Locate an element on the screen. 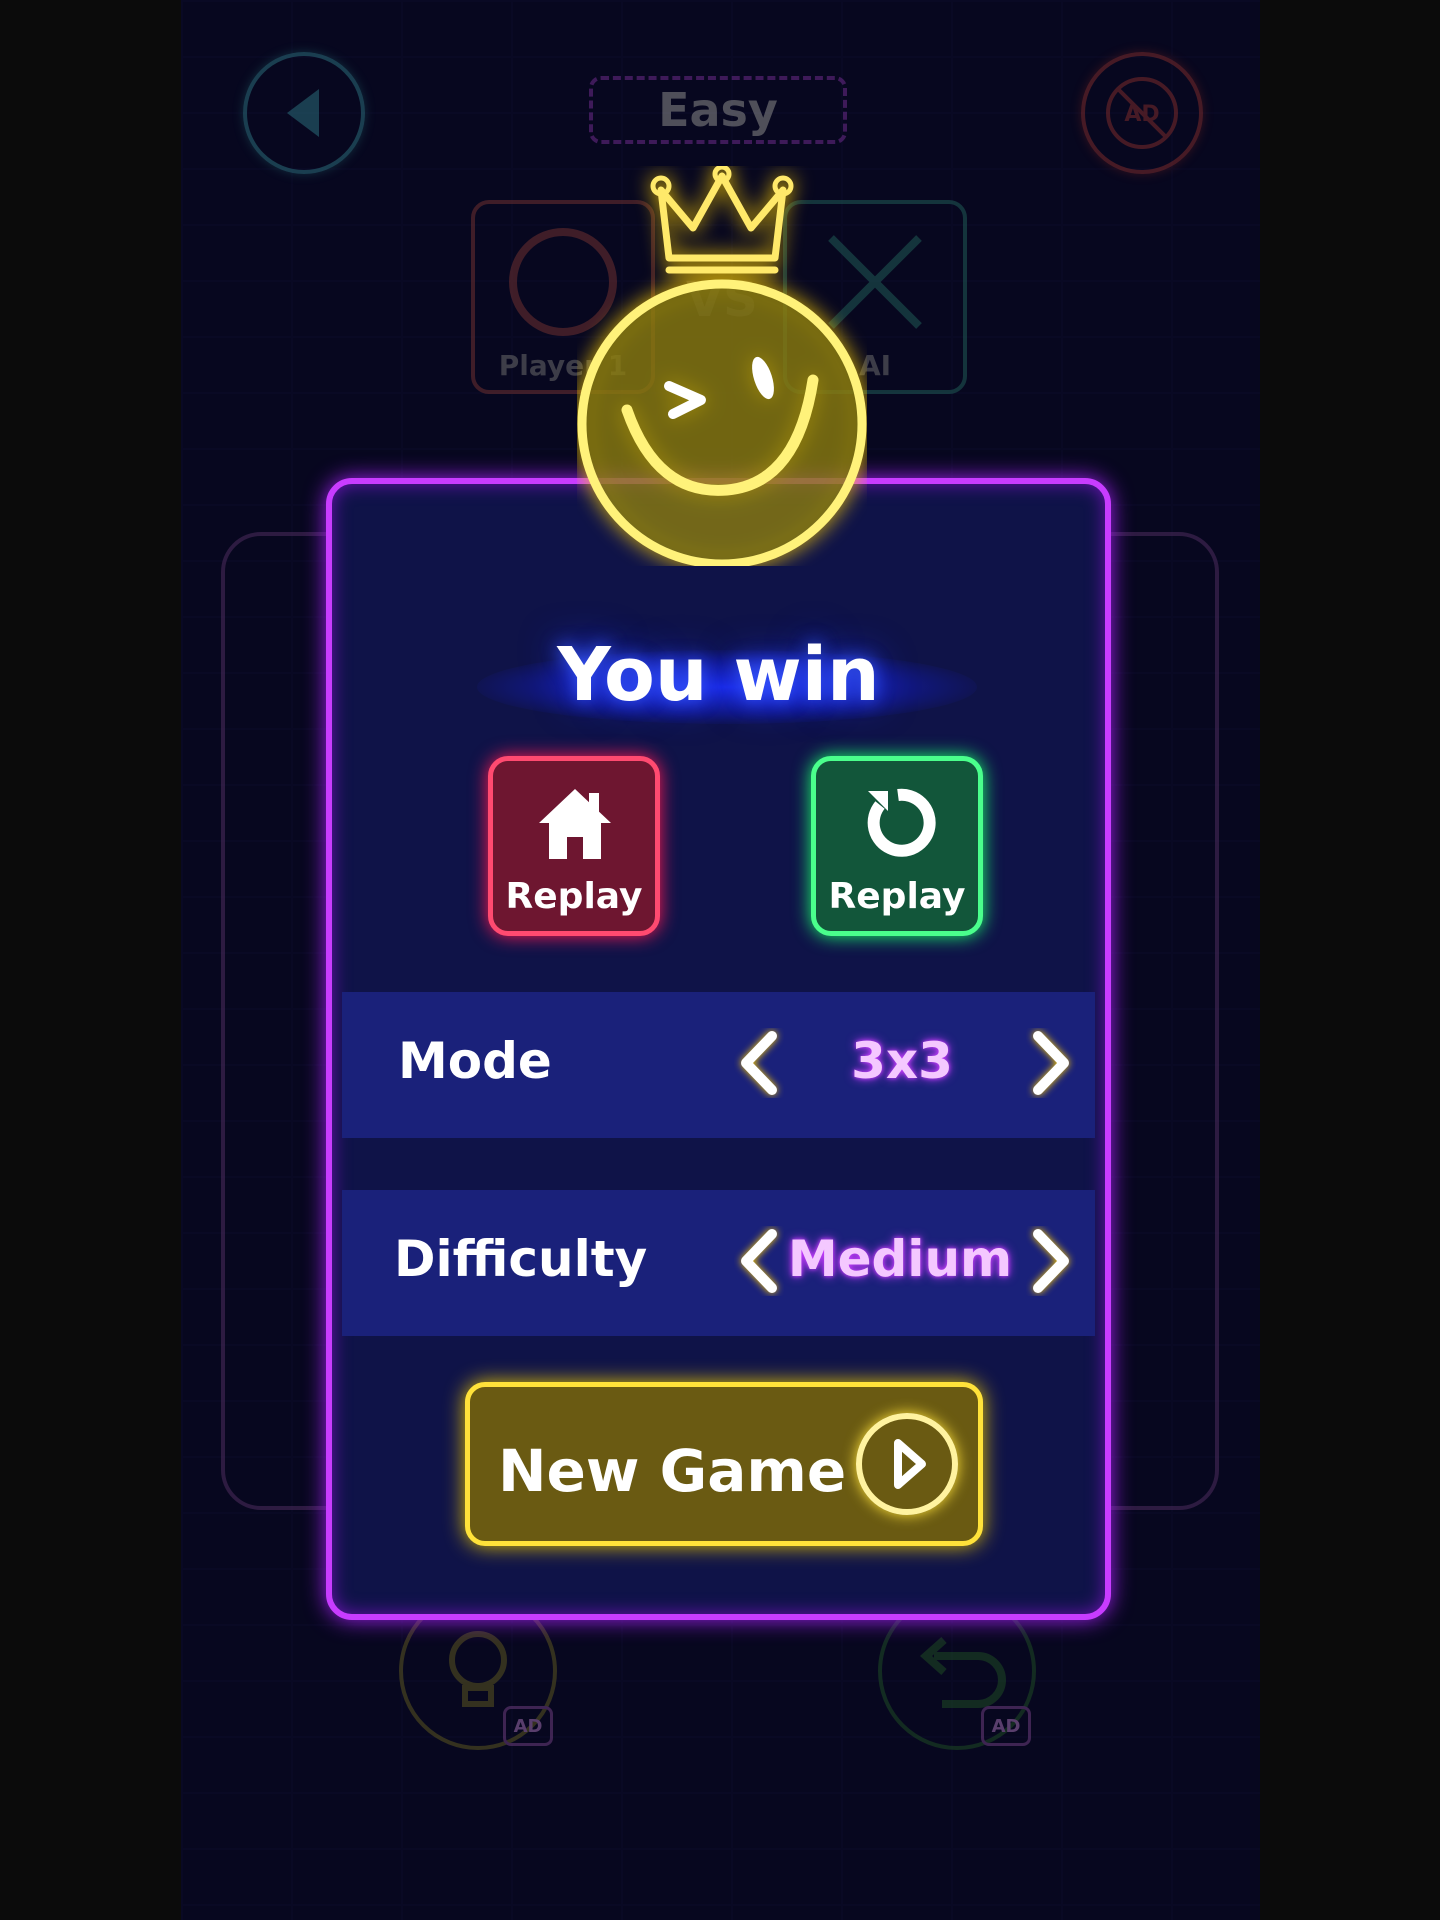 This screenshot has height=1920, width=1440. restart-icon is located at coordinates (901, 822).